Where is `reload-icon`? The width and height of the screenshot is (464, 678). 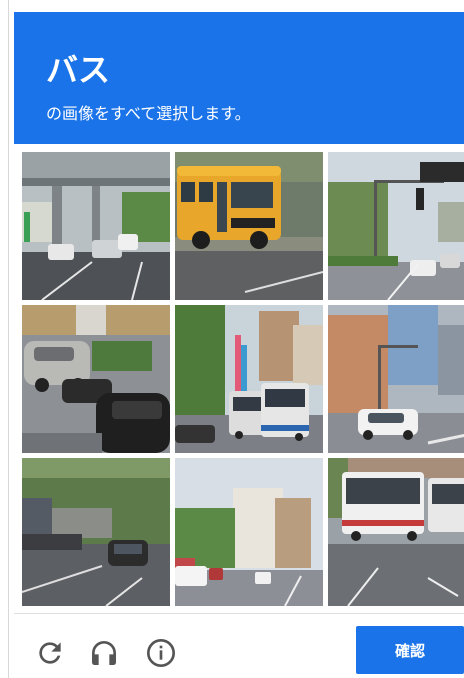 reload-icon is located at coordinates (50, 653).